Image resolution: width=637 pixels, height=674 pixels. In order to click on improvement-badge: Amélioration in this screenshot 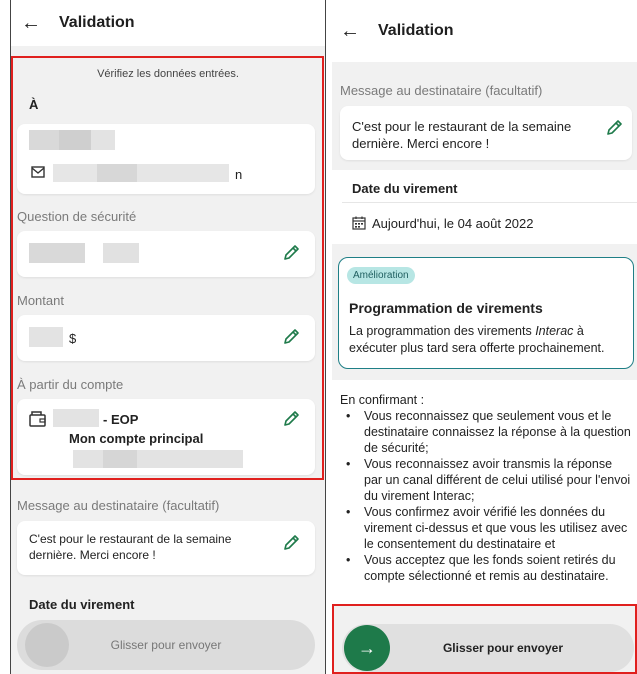, I will do `click(381, 275)`.